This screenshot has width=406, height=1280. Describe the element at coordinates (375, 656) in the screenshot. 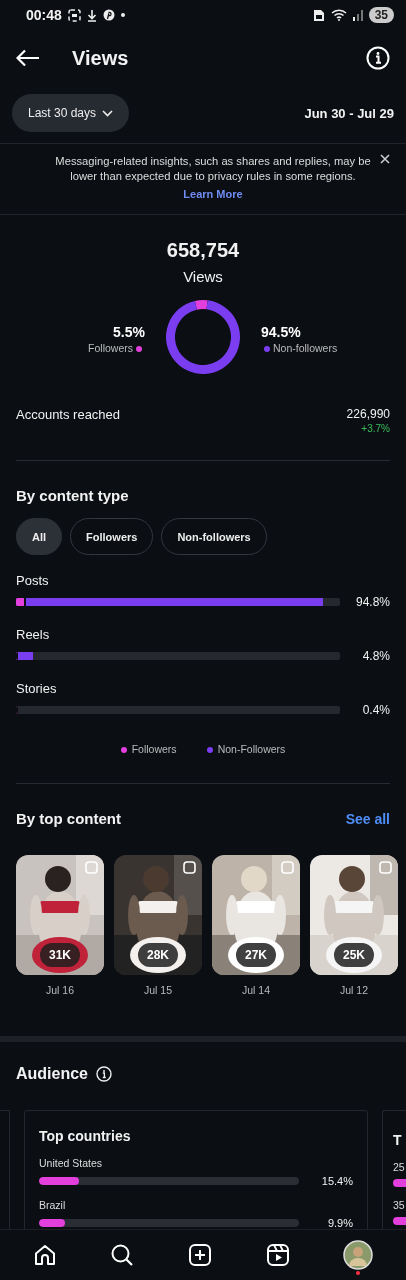

I see `percent-value: 4.8%` at that location.